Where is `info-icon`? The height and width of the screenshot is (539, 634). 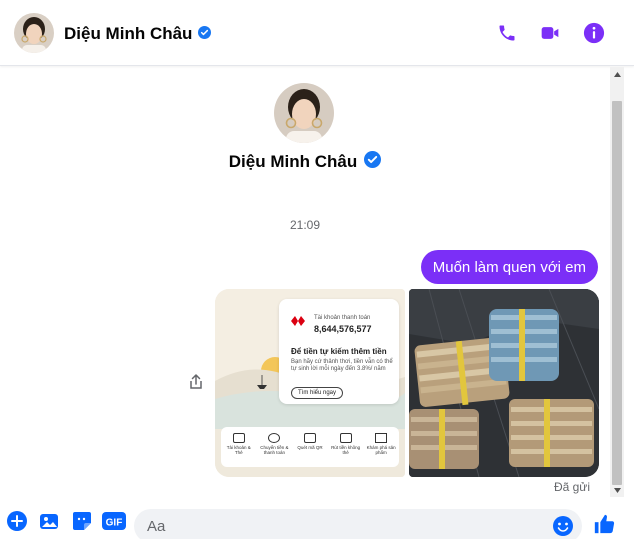
info-icon is located at coordinates (594, 33).